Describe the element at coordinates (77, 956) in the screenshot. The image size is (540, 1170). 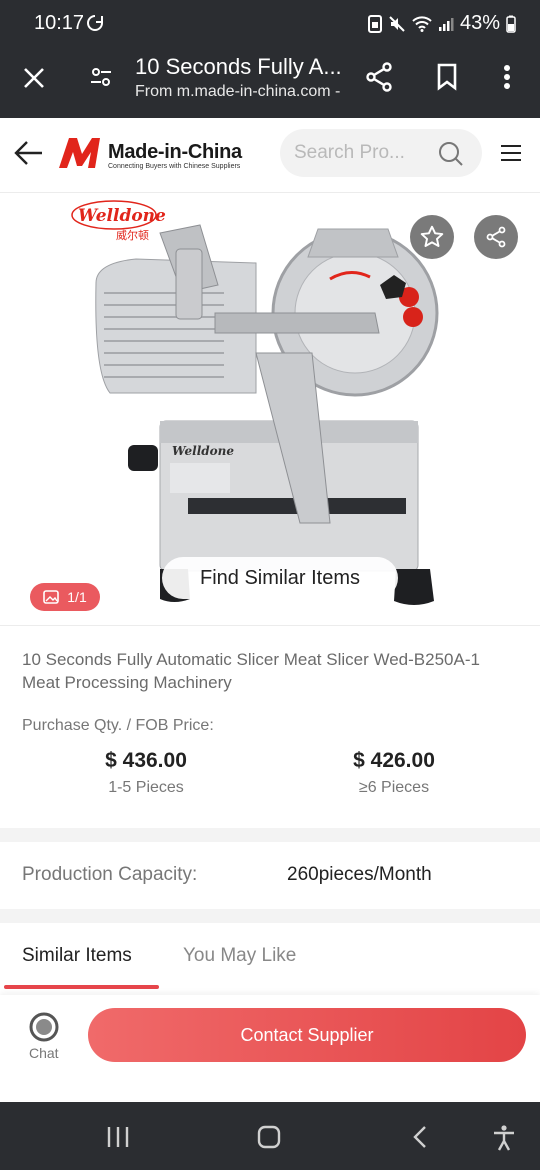
I see `tab-similar-items: Similar Items` at that location.